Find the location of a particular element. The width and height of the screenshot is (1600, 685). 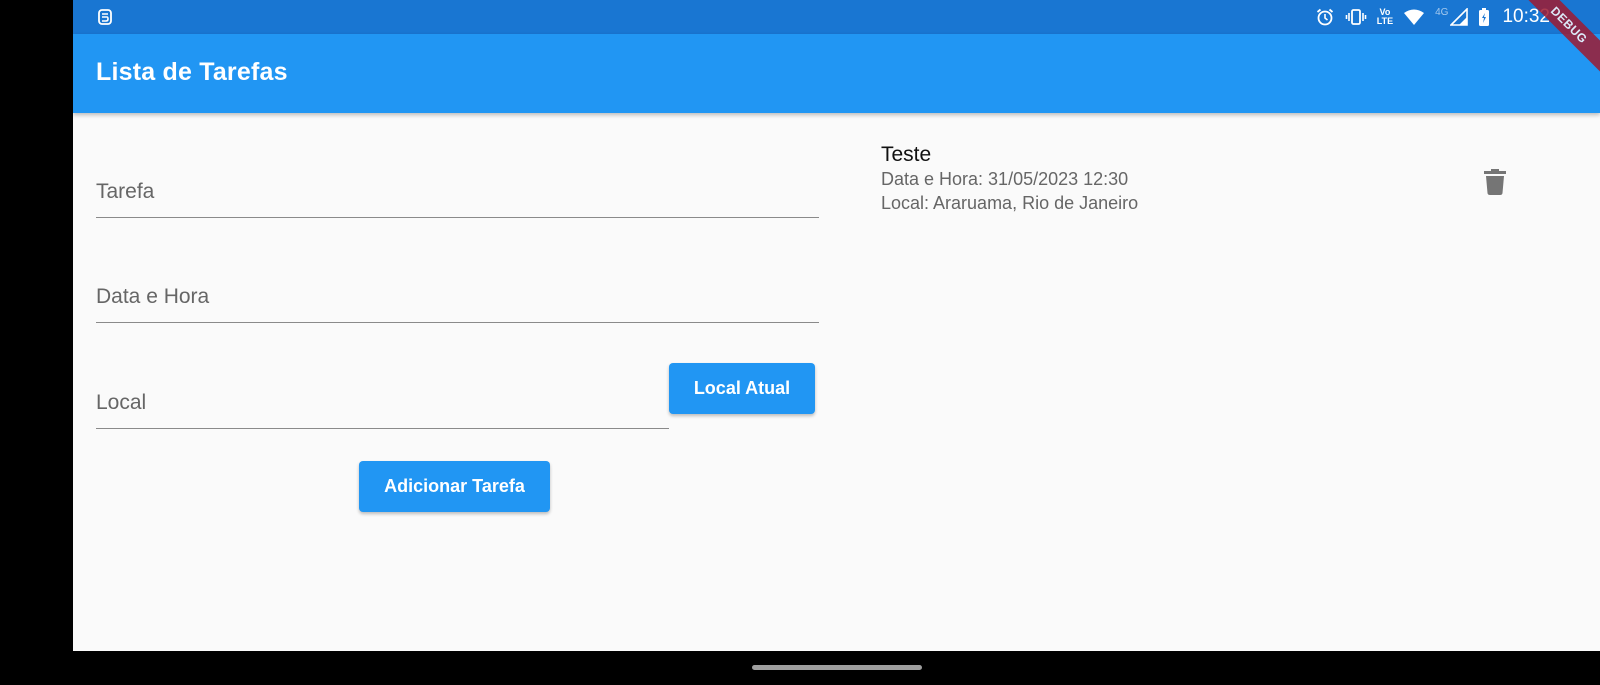

tarefa-input is located at coordinates (457, 192).